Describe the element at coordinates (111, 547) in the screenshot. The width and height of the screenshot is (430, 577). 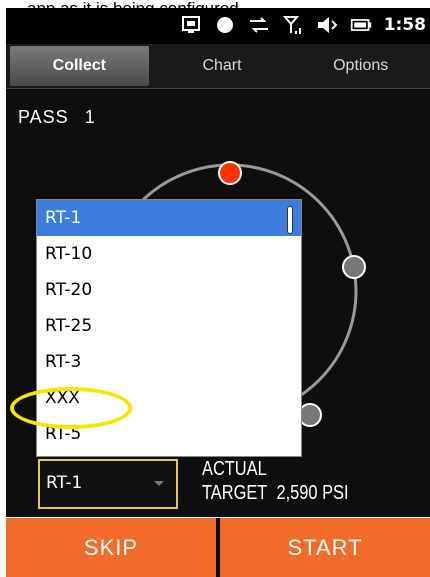
I see `skip-button: SKIP` at that location.